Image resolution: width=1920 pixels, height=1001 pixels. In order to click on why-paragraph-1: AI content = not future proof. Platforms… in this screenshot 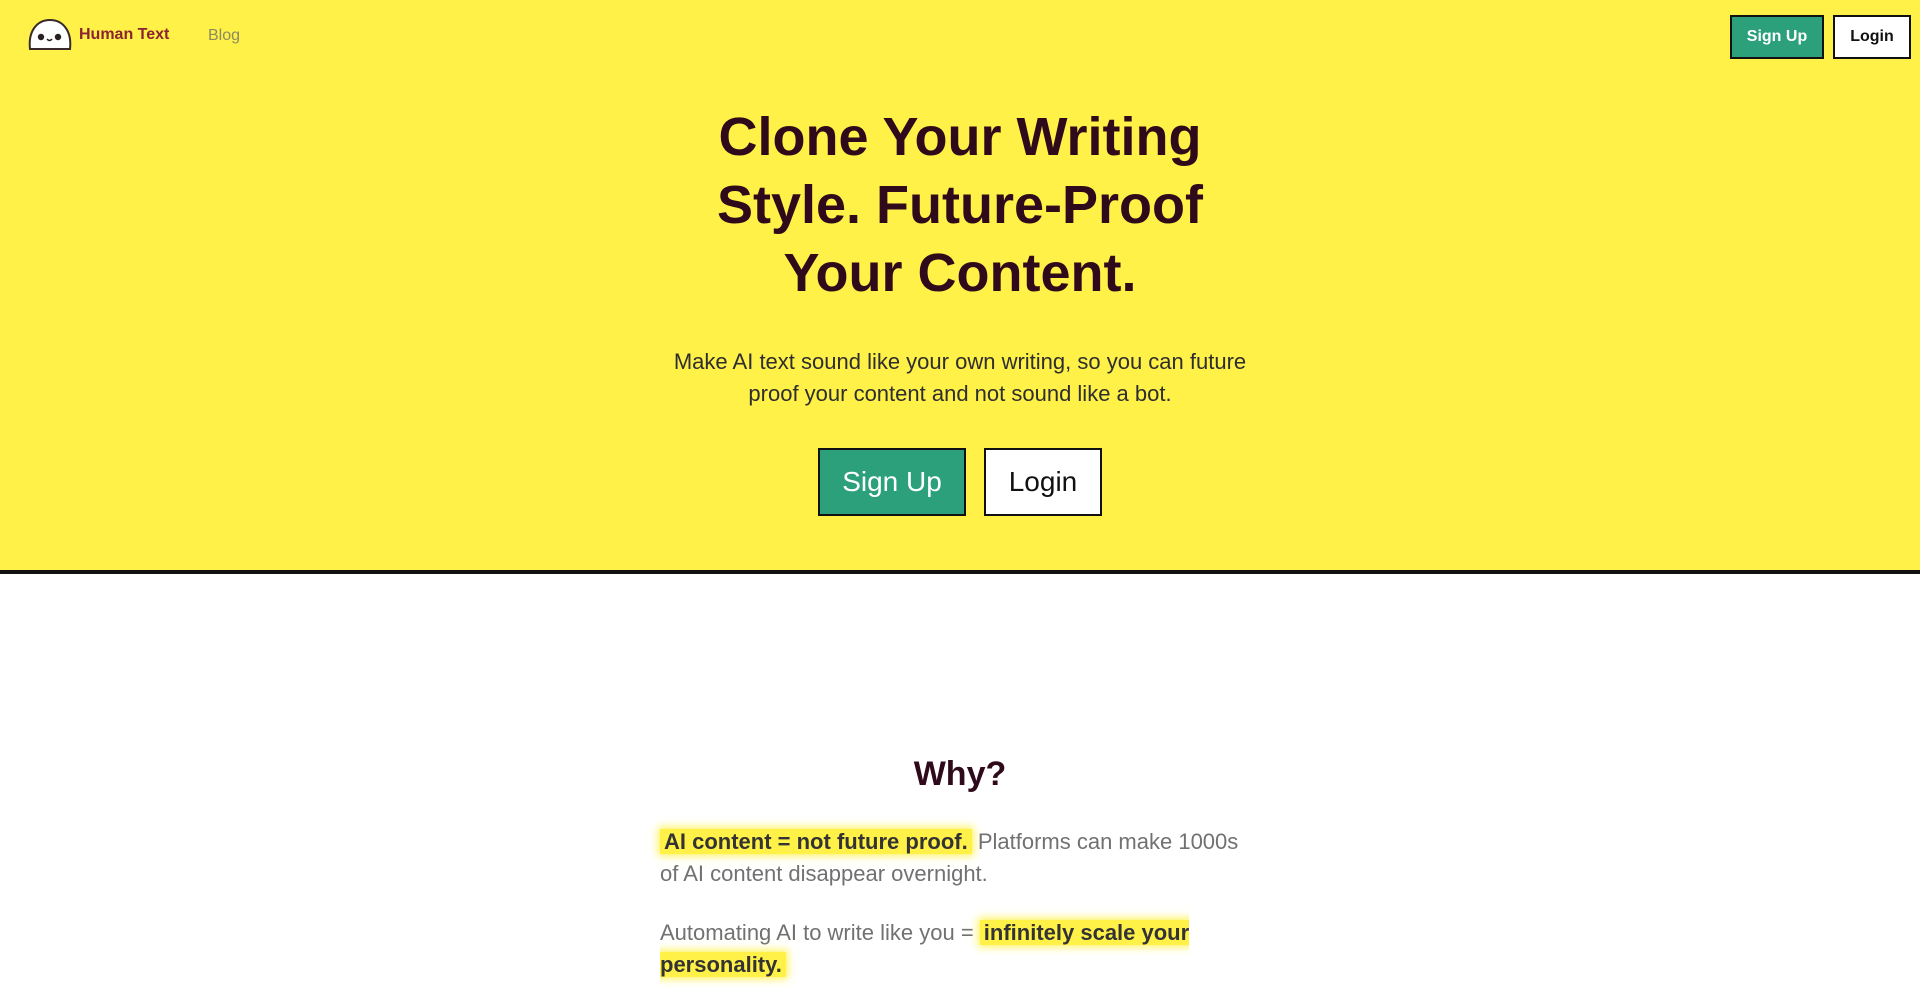, I will do `click(950, 858)`.